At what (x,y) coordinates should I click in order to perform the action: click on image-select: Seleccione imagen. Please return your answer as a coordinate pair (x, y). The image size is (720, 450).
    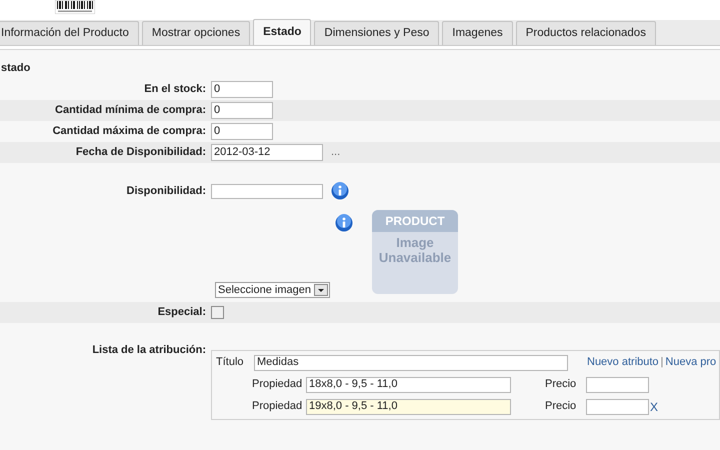
    Looking at the image, I should click on (272, 290).